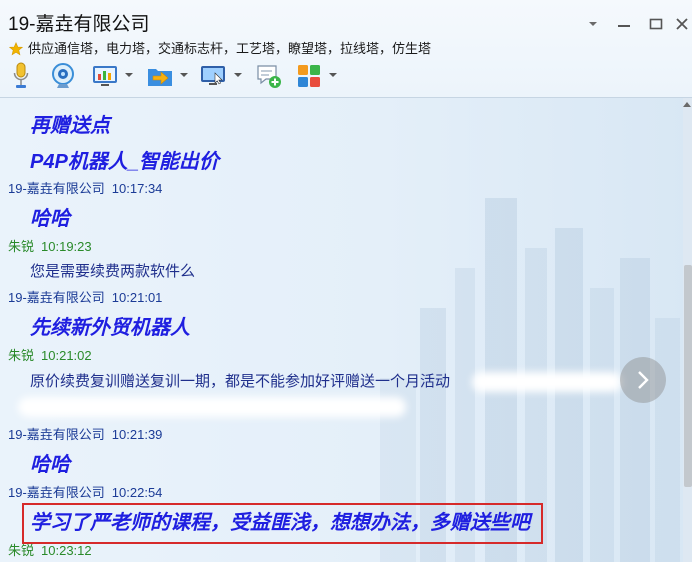  Describe the element at coordinates (63, 76) in the screenshot. I see `webcam-icon` at that location.